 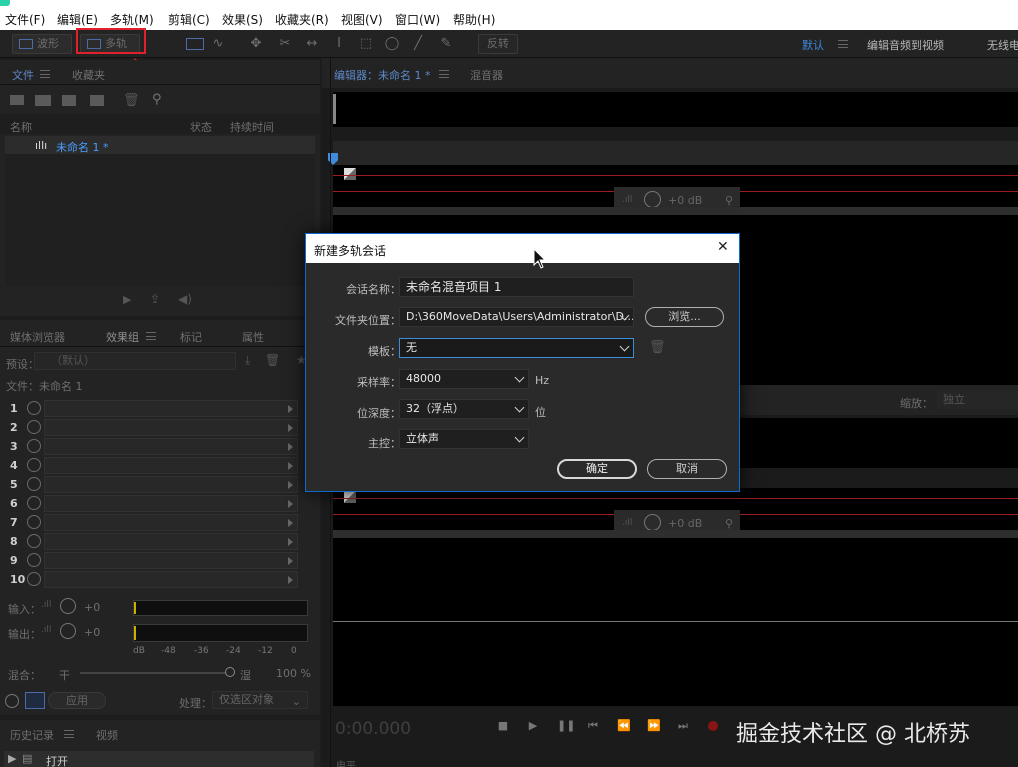 I want to click on healing-tool-icon: ✎, so click(x=446, y=44).